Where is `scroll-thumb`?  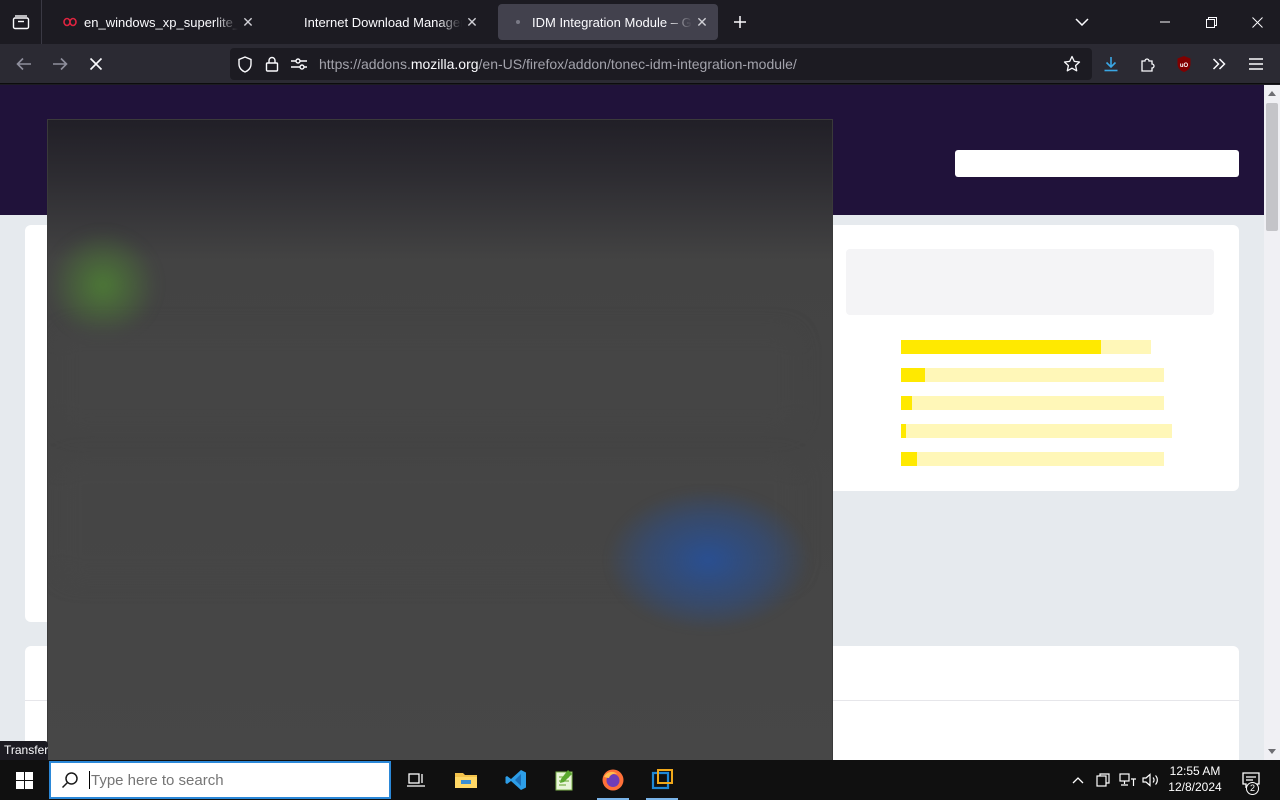 scroll-thumb is located at coordinates (1272, 167).